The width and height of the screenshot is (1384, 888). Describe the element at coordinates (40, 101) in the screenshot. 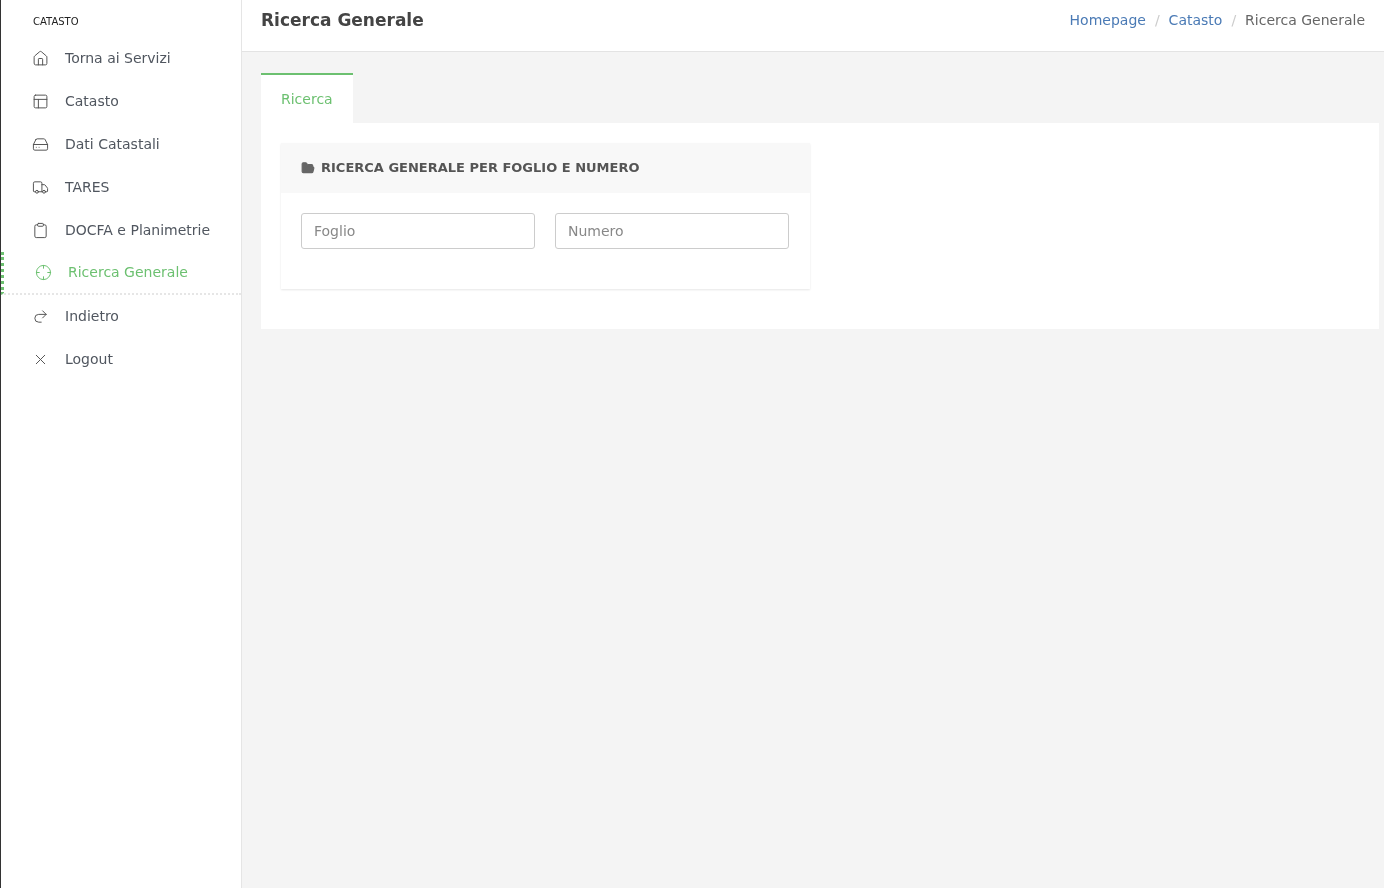

I see `layout-icon` at that location.